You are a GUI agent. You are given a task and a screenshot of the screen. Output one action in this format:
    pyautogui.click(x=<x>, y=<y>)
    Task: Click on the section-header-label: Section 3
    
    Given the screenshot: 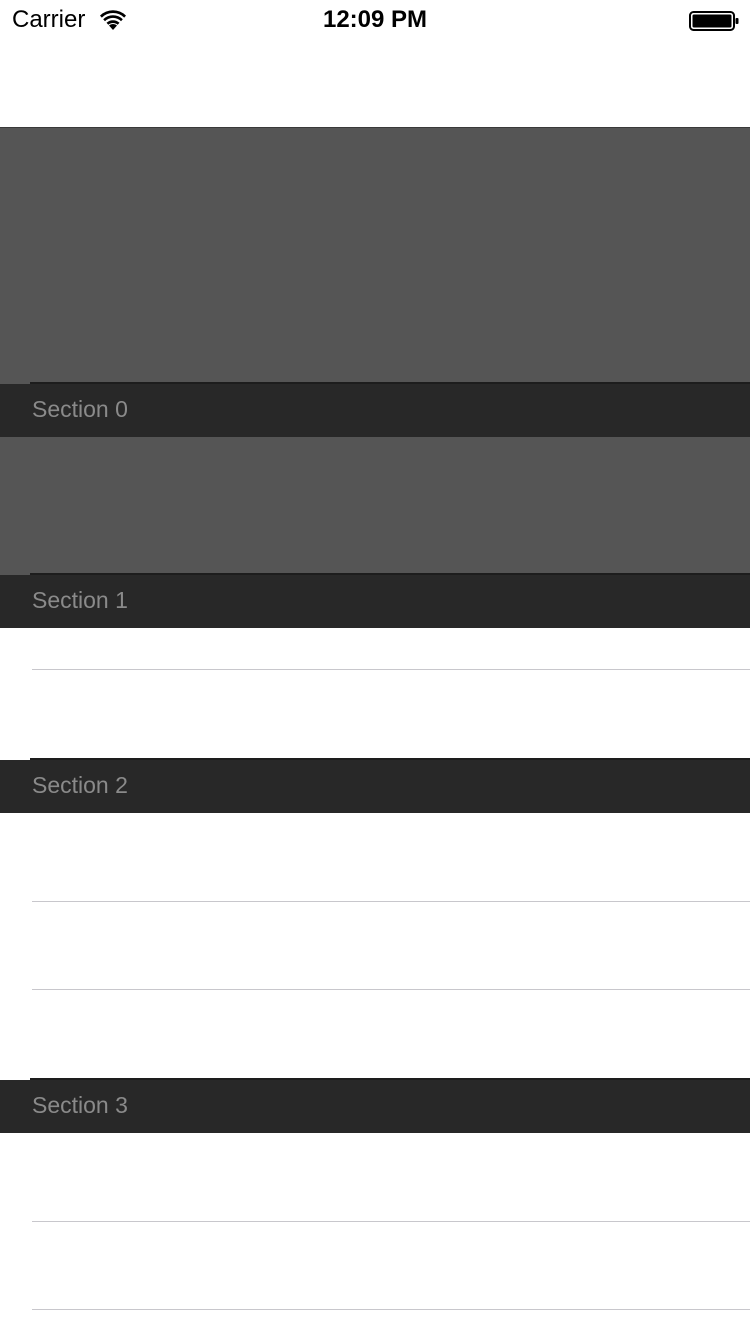 What is the action you would take?
    pyautogui.click(x=80, y=1105)
    